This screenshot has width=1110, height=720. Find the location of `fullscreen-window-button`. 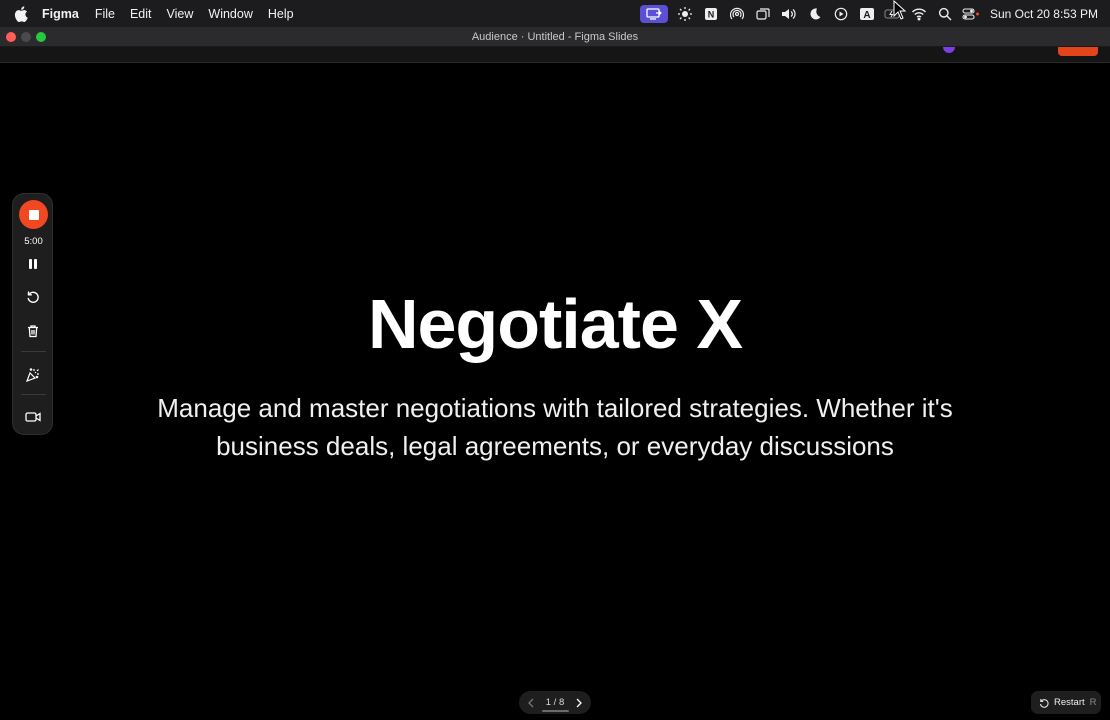

fullscreen-window-button is located at coordinates (41, 37).